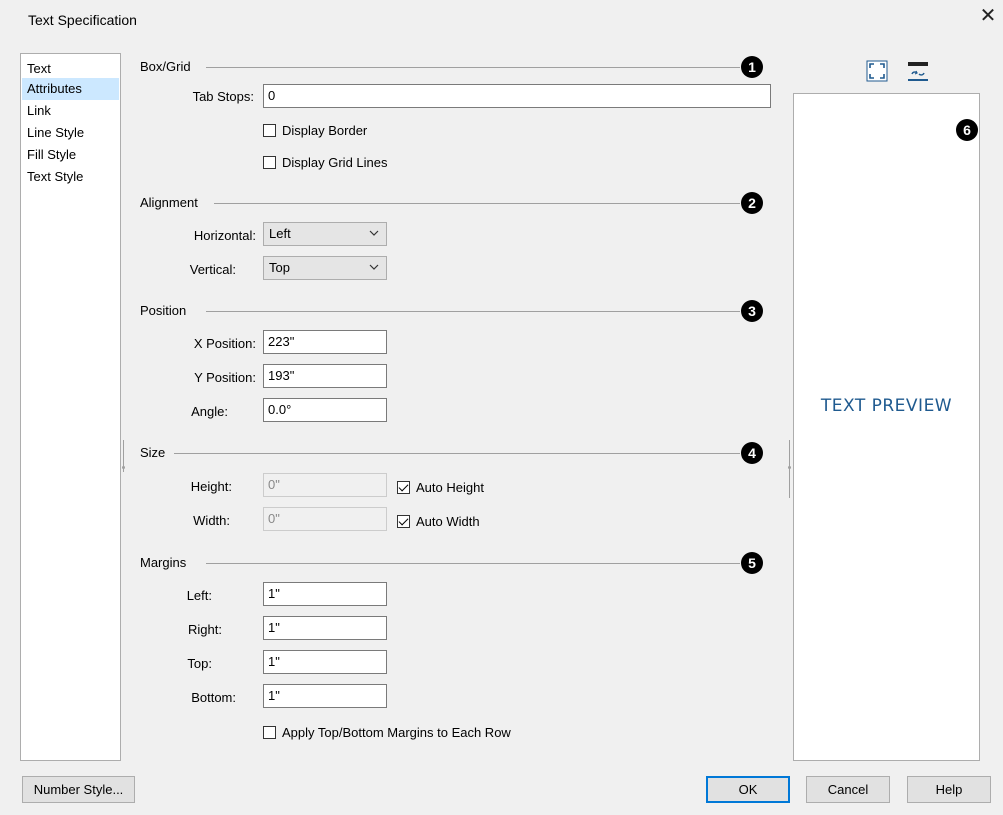 This screenshot has width=1003, height=815. What do you see at coordinates (223, 96) in the screenshot?
I see `tab-stops-label: Tab Stops:` at bounding box center [223, 96].